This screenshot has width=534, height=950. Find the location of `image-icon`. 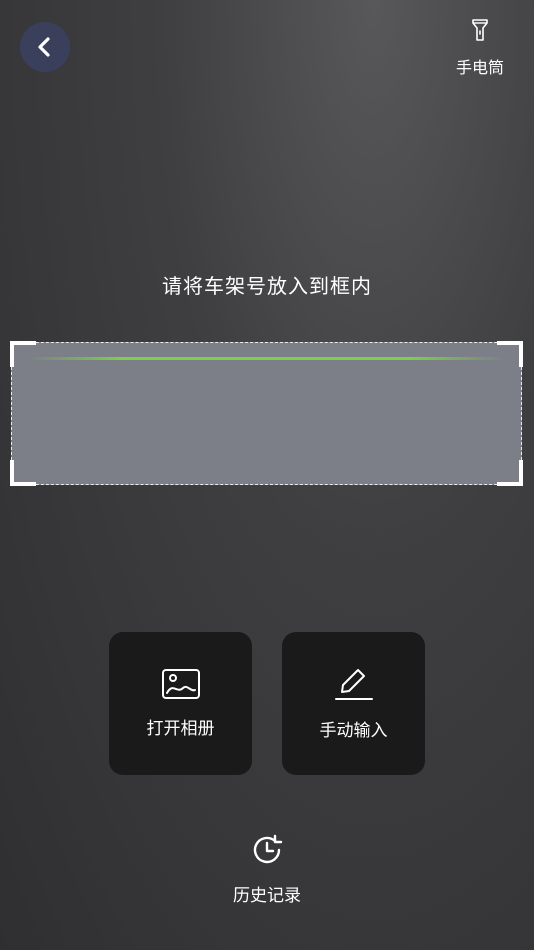

image-icon is located at coordinates (180, 684).